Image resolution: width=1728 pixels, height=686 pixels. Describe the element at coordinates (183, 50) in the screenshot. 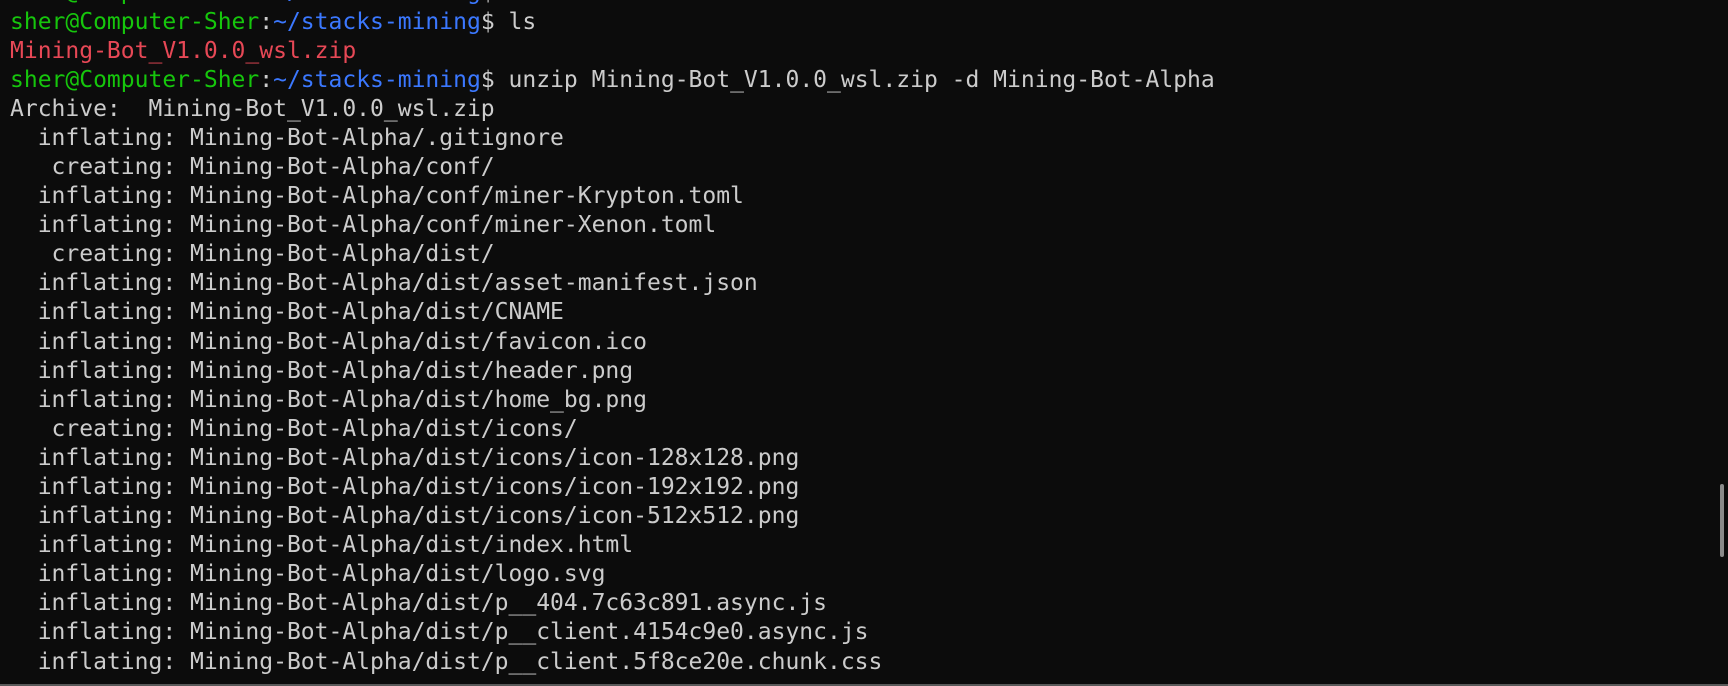

I see `ls-output-file: Mining-Bot_V1.0.0_wsl.zip` at that location.